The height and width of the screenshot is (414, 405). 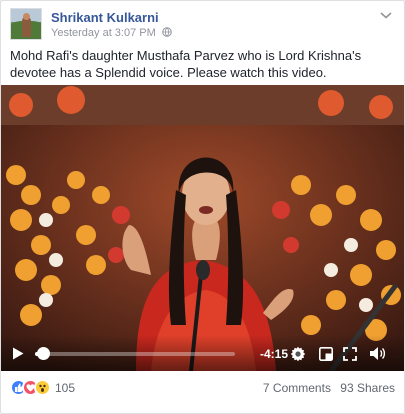 What do you see at coordinates (274, 354) in the screenshot?
I see `video-time-remaining: -4:15` at bounding box center [274, 354].